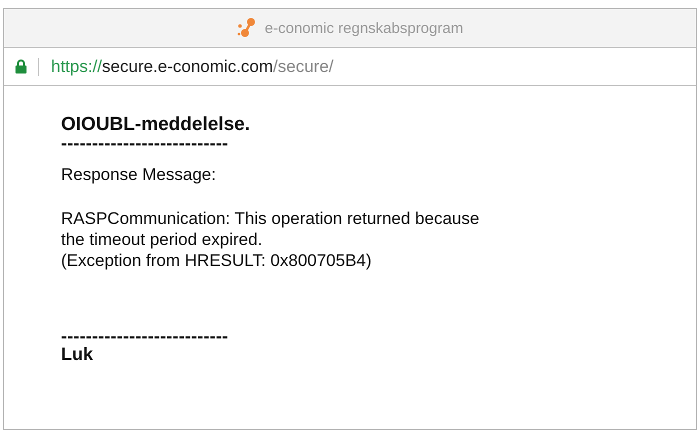  I want to click on response-label: Response Message:, so click(139, 175).